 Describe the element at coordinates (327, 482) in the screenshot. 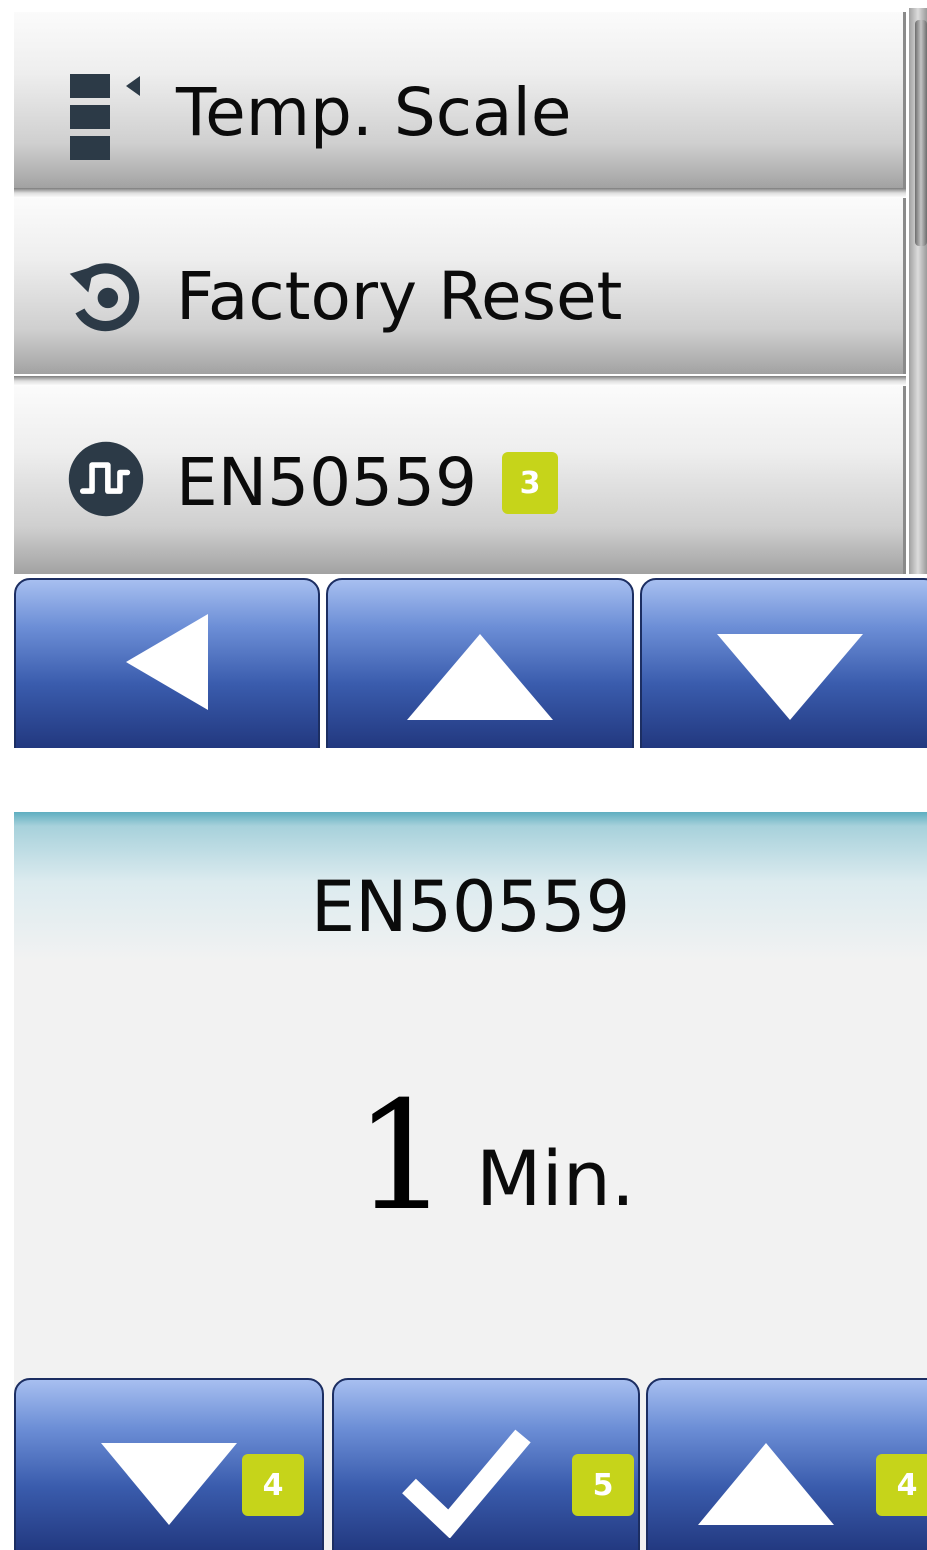

I see `menu-item-label: EN50559` at that location.